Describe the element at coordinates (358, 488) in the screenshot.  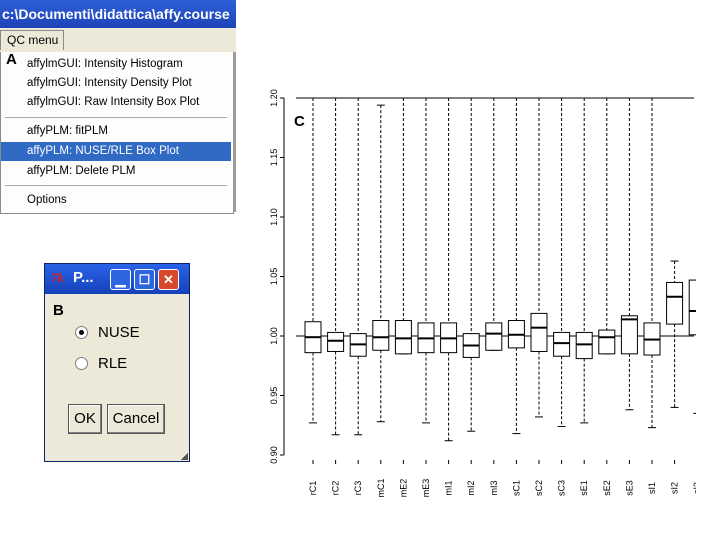
I see `x-tick-label: rC3` at that location.